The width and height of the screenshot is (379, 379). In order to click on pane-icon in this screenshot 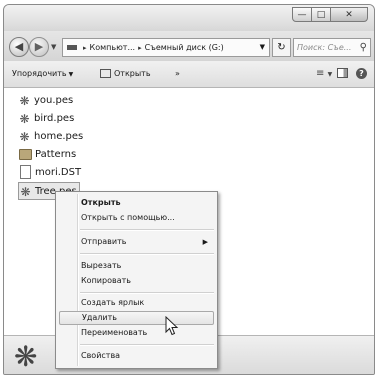, I will do `click(342, 73)`.